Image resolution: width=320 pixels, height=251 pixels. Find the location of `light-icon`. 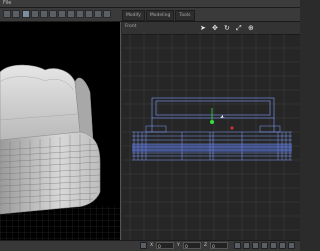

light-icon is located at coordinates (89, 14).